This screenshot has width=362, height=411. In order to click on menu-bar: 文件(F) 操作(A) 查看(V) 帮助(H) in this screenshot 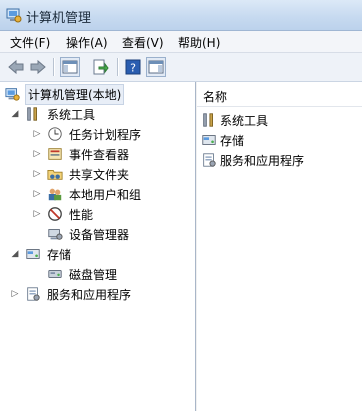, I will do `click(181, 42)`.